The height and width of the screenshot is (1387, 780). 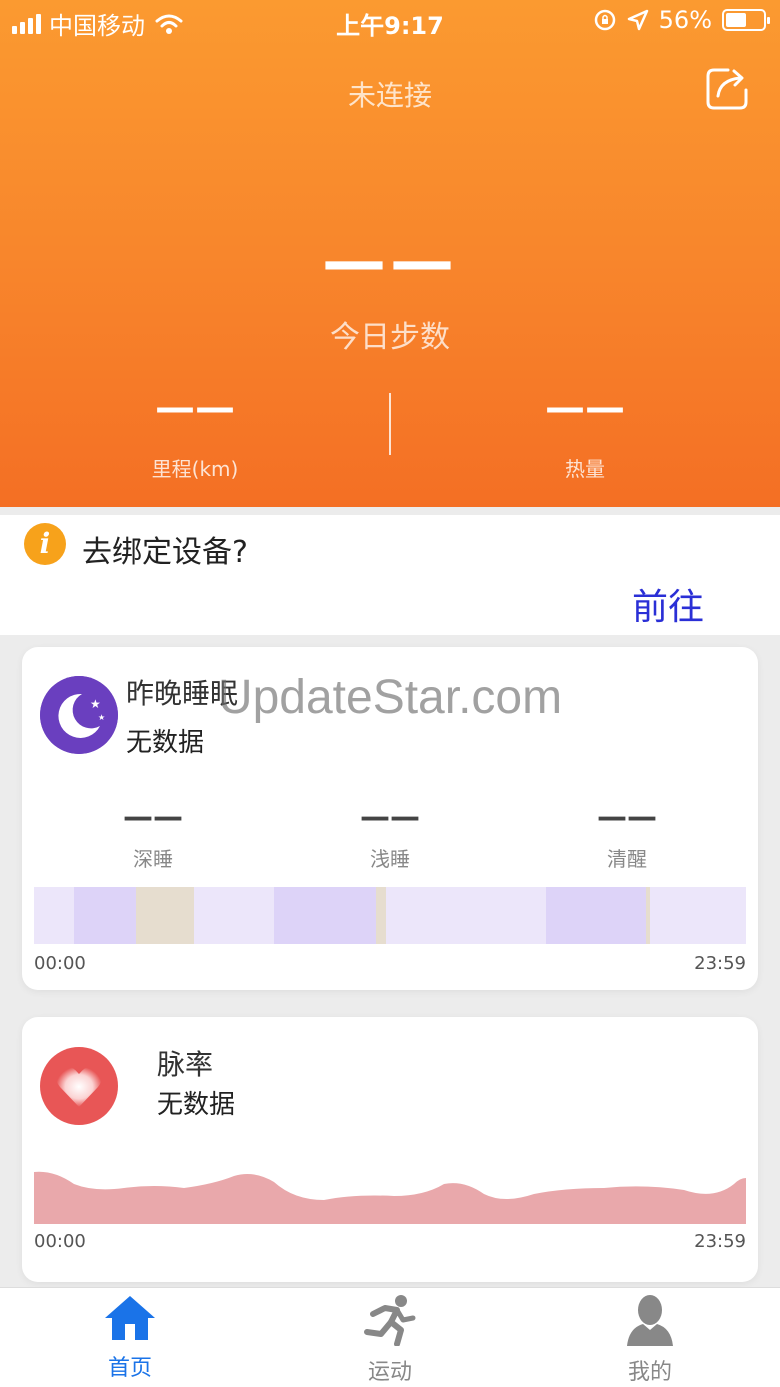 What do you see at coordinates (79, 1086) in the screenshot?
I see `heart-icon` at bounding box center [79, 1086].